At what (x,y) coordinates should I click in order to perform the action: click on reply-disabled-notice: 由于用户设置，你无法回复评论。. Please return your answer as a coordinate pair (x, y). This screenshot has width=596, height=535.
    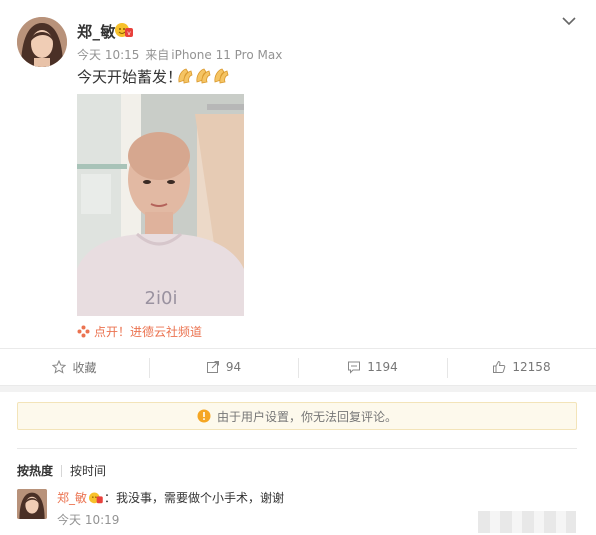
    Looking at the image, I should click on (297, 416).